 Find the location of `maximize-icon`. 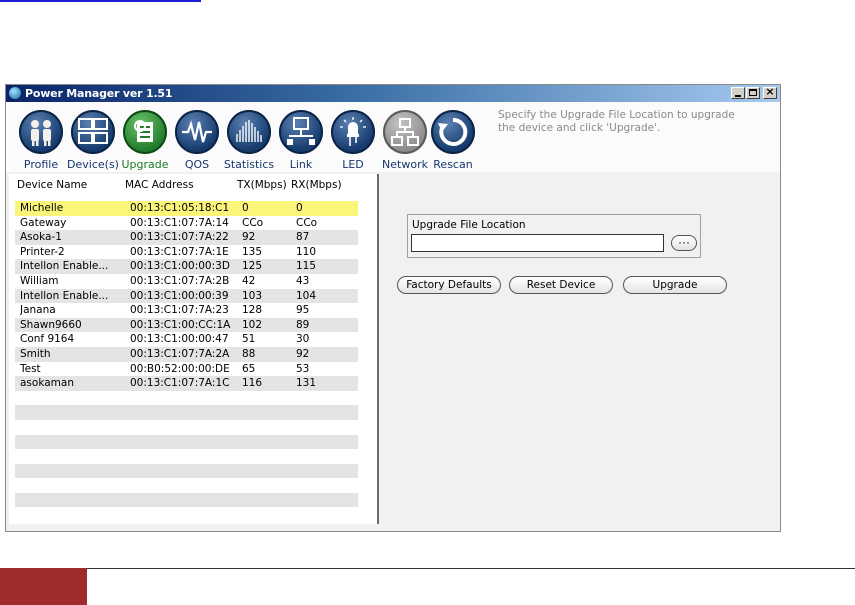

maximize-icon is located at coordinates (753, 92).